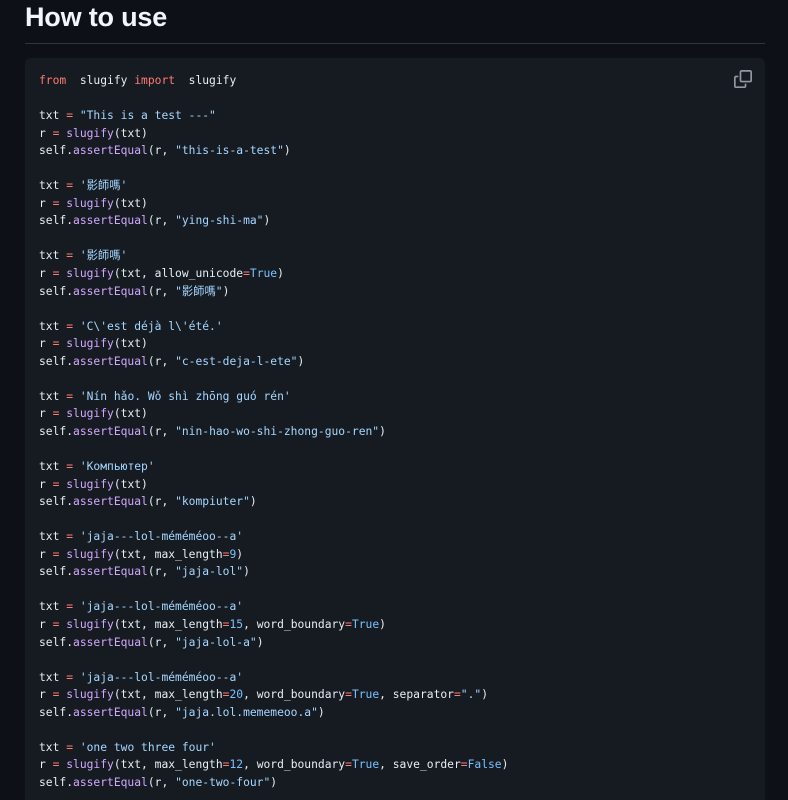 The image size is (788, 800). Describe the element at coordinates (199, 291) in the screenshot. I see `code-token: "影師嗎"` at that location.